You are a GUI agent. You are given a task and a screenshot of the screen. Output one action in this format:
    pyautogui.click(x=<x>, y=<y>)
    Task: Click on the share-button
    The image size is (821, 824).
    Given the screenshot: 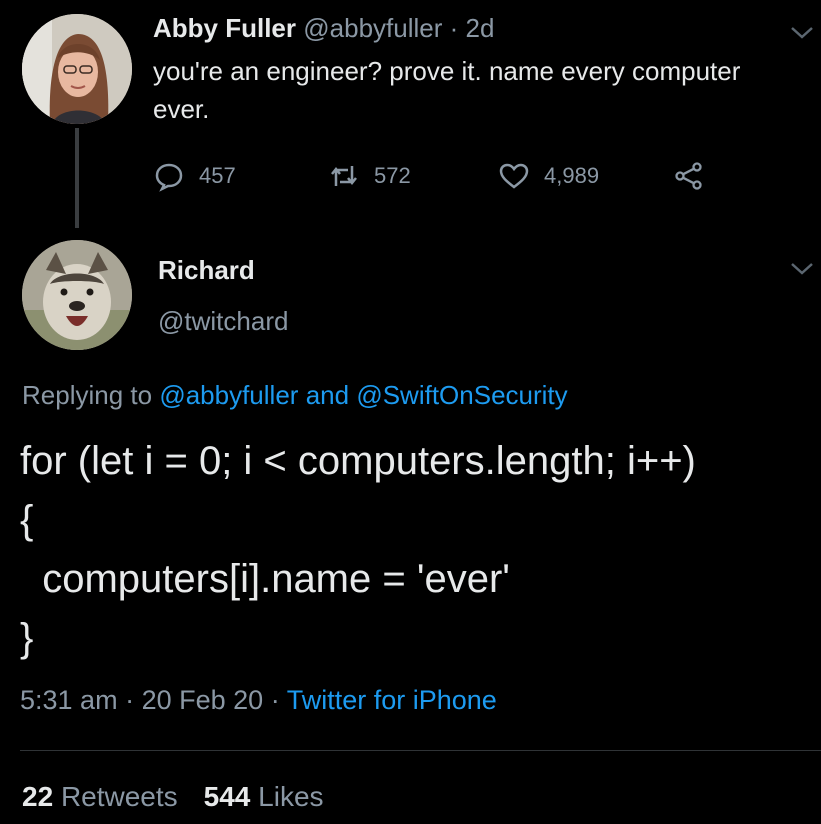 What is the action you would take?
    pyautogui.click(x=696, y=176)
    